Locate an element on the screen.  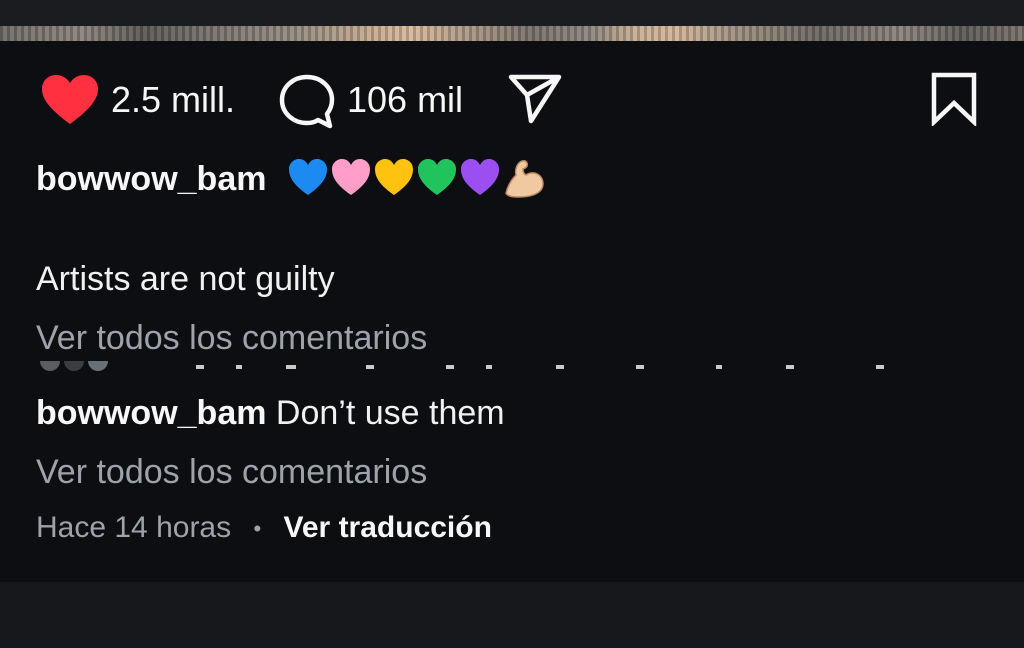
flexed-biceps-icon is located at coordinates (524, 179).